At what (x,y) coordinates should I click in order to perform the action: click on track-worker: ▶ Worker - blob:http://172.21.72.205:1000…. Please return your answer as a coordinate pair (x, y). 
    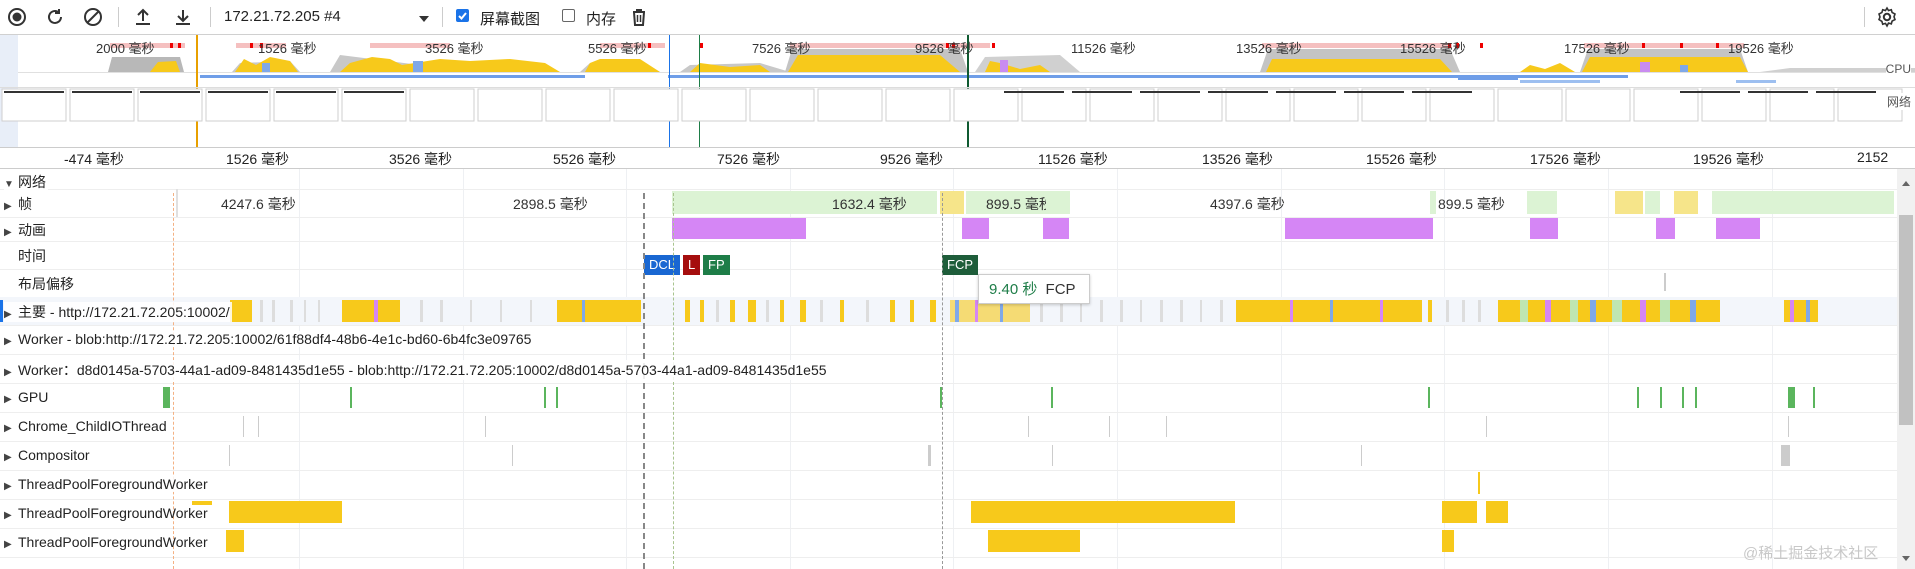
    Looking at the image, I should click on (948, 340).